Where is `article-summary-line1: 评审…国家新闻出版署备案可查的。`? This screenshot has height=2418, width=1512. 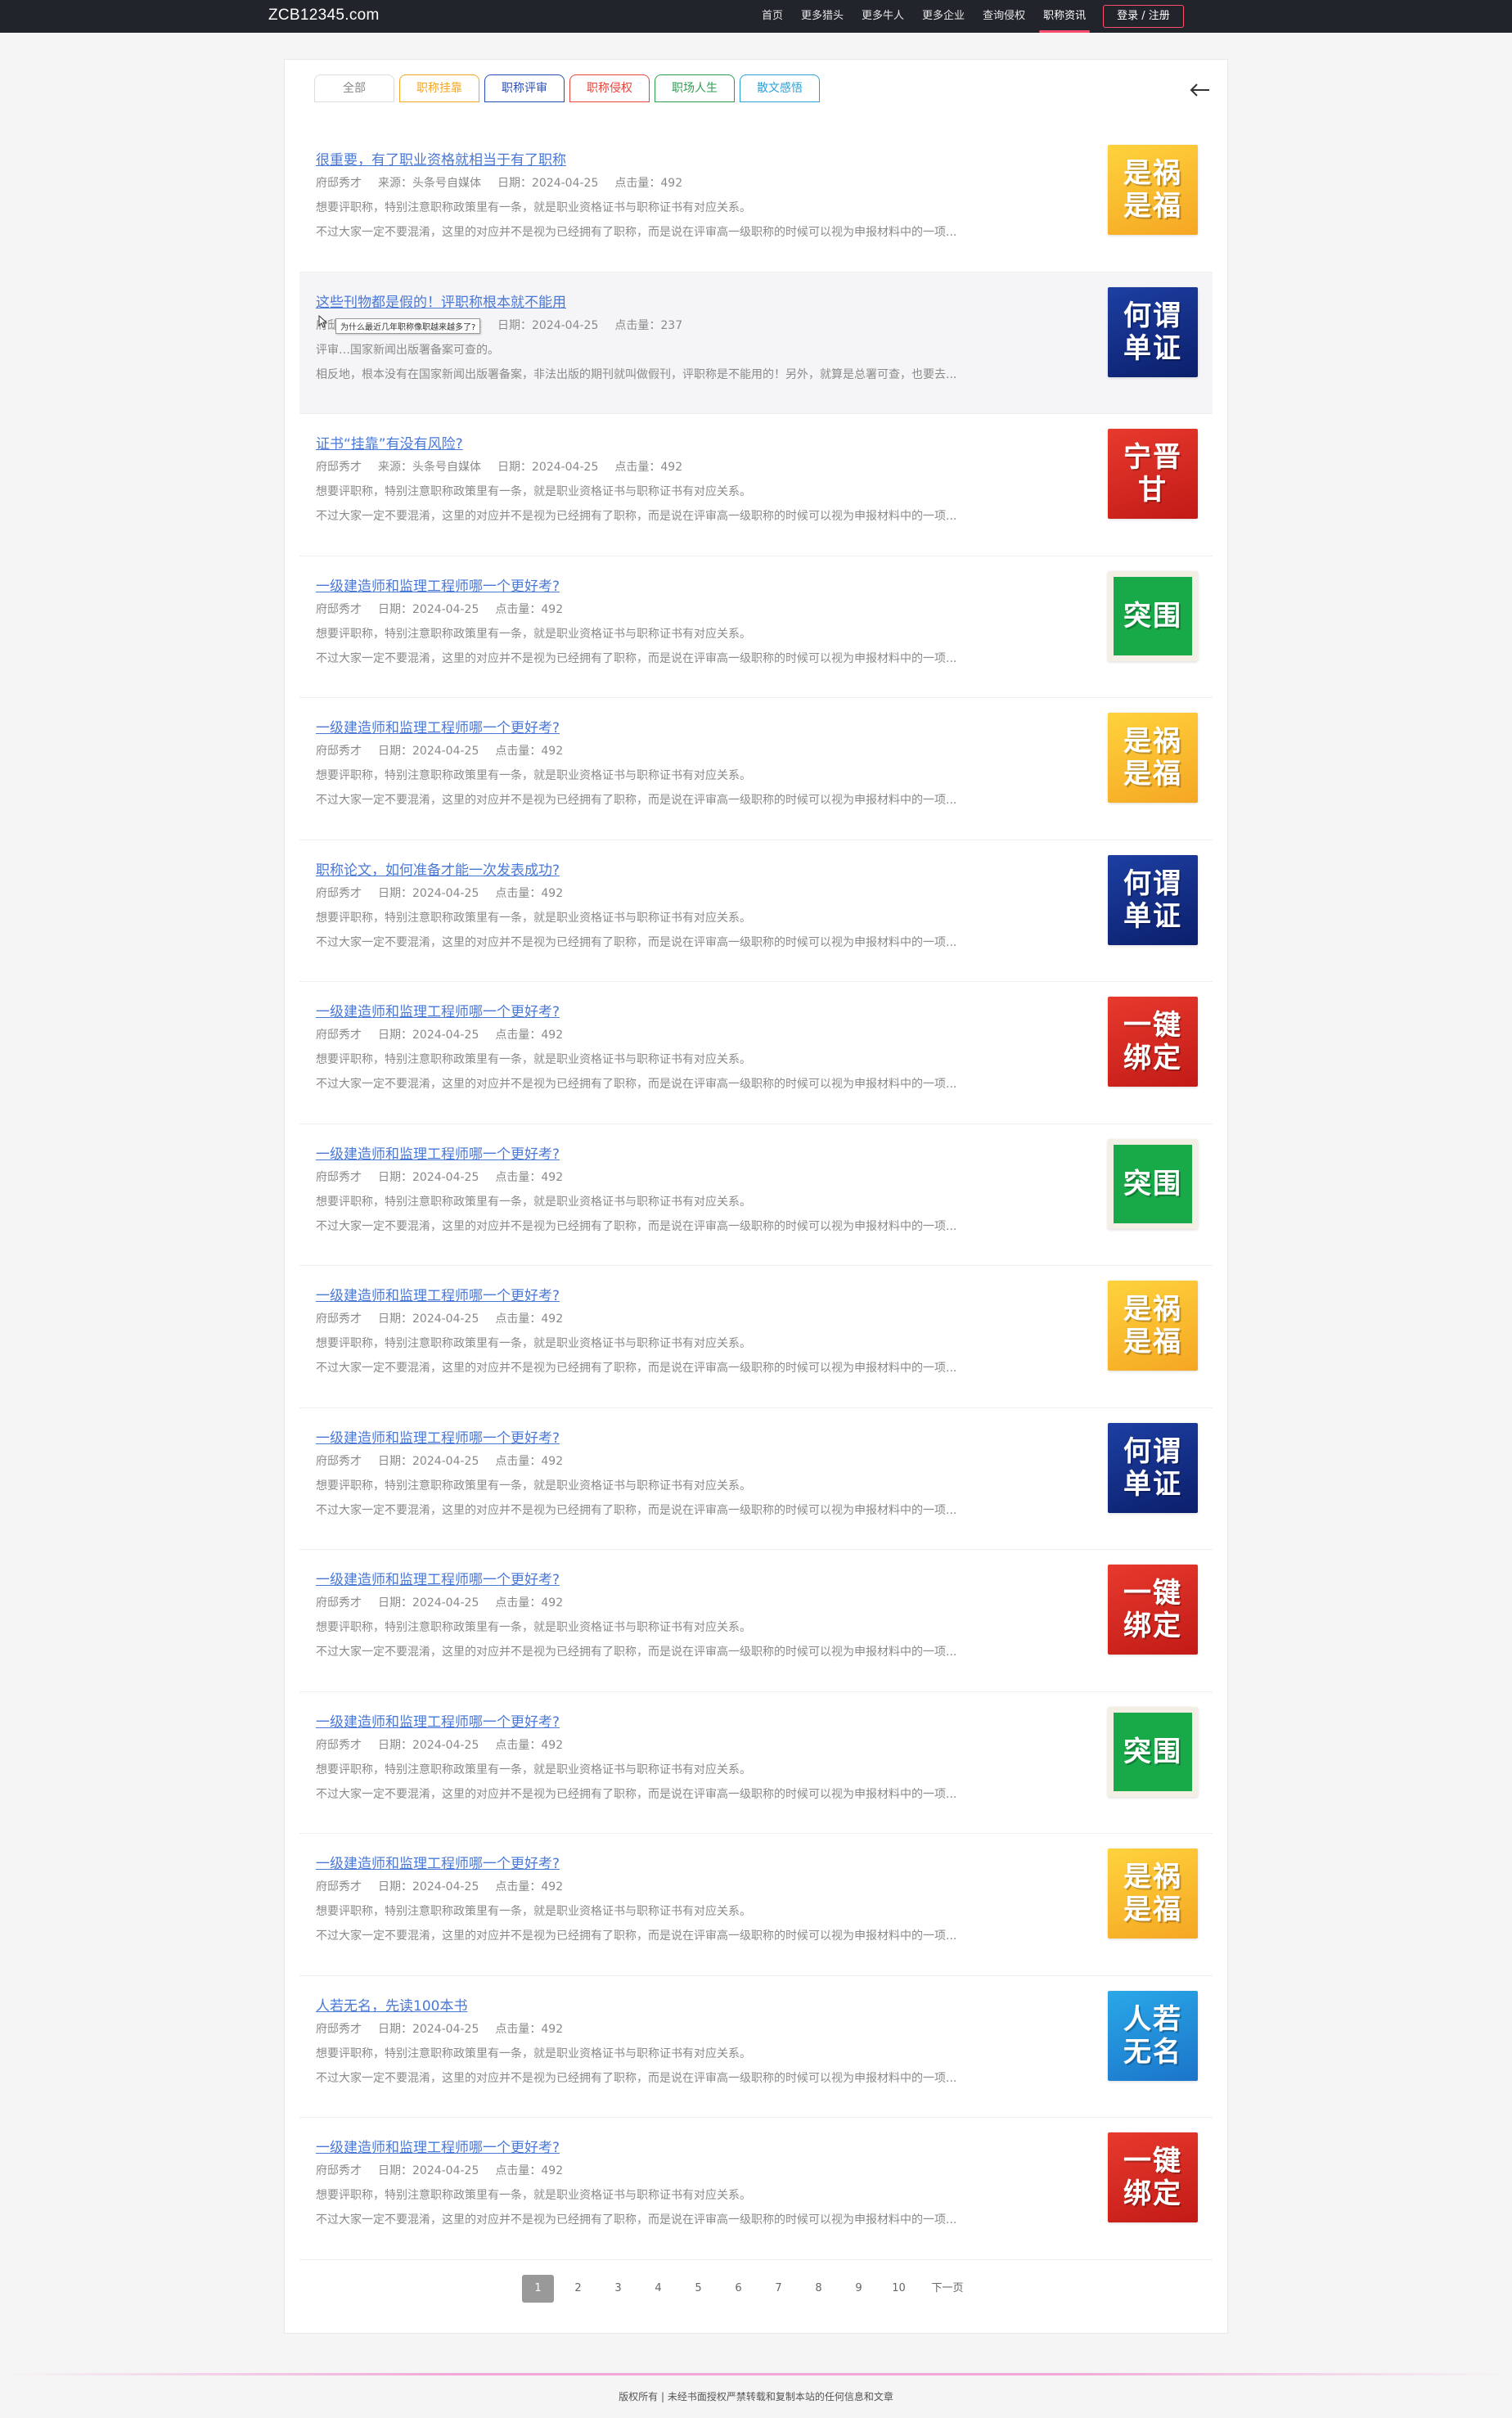
article-summary-line1: 评审…国家新闻出版署备案可查的。 is located at coordinates (408, 350).